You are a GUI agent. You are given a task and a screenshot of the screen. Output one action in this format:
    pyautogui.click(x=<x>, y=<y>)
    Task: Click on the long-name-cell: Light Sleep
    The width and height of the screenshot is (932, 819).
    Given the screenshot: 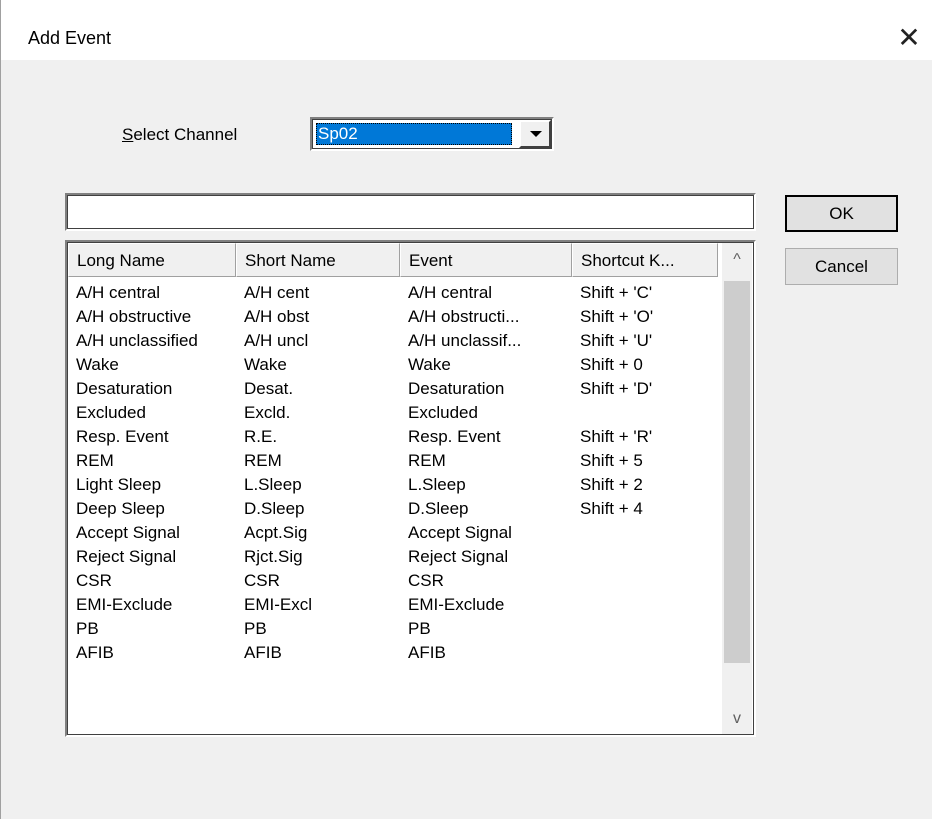 What is the action you would take?
    pyautogui.click(x=119, y=484)
    